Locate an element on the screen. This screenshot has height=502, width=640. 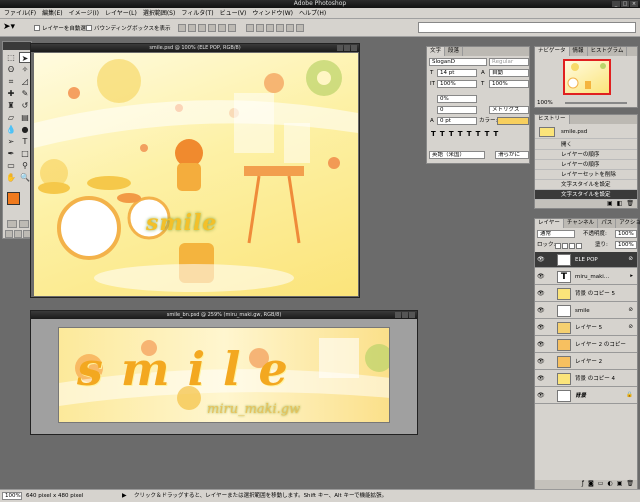
menu-help: ヘルプ(H) is located at coordinates (312, 13).